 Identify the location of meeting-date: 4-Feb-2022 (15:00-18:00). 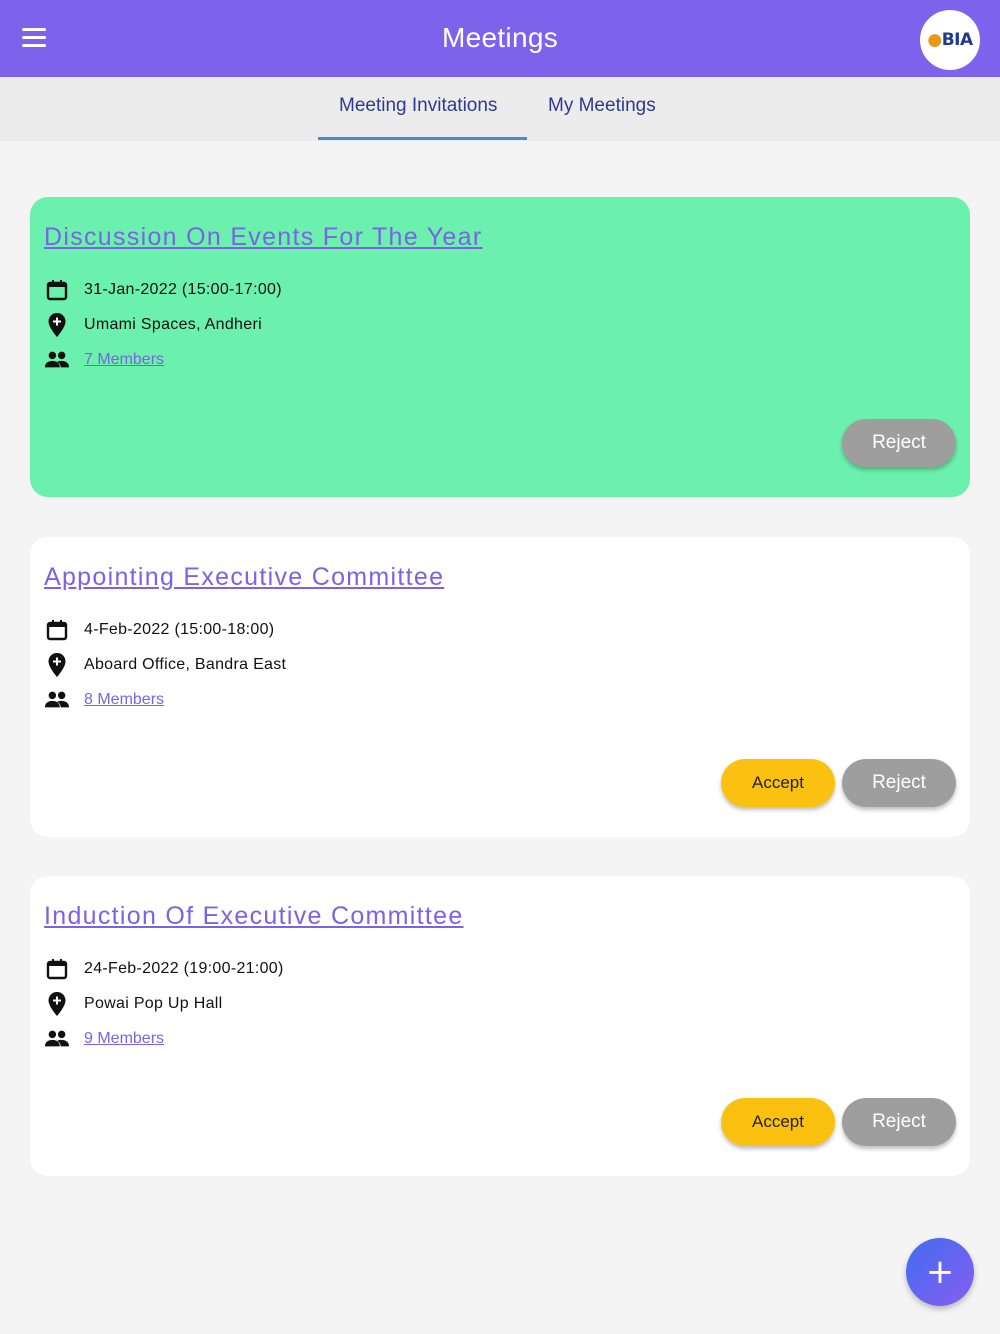
(179, 629).